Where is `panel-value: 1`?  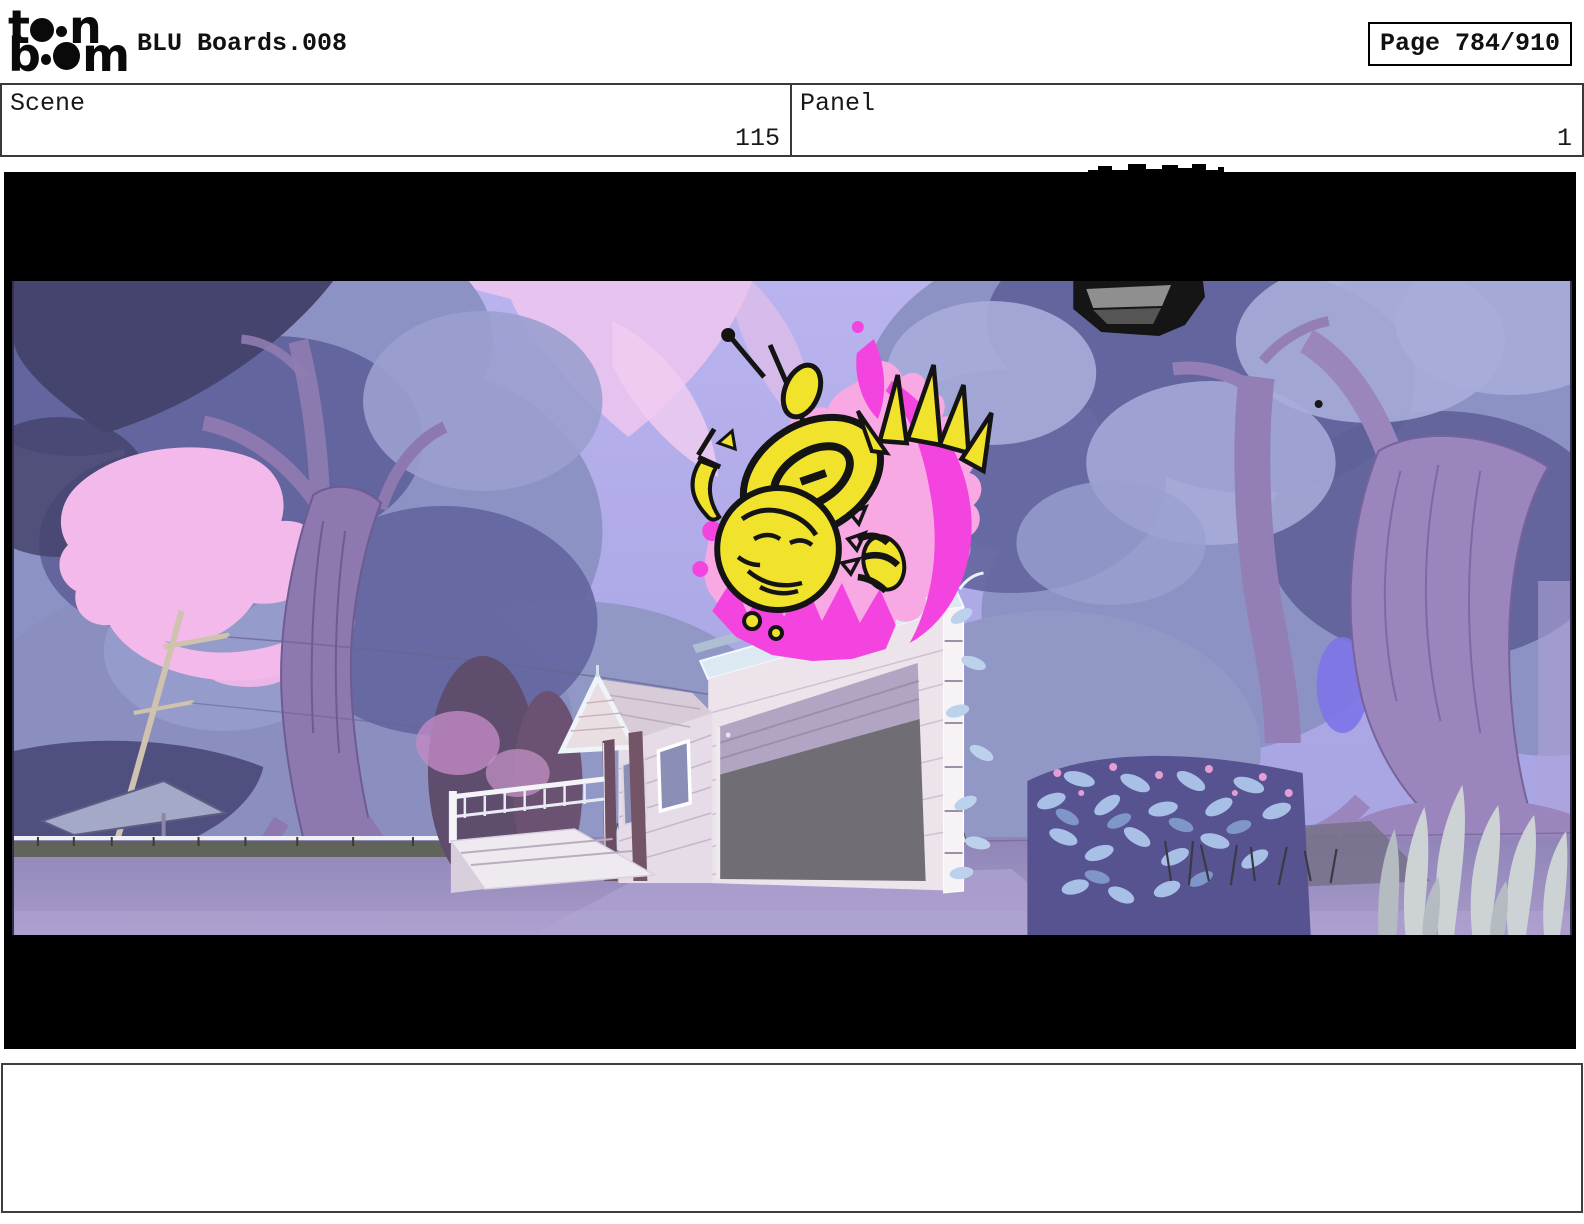 panel-value: 1 is located at coordinates (1564, 138).